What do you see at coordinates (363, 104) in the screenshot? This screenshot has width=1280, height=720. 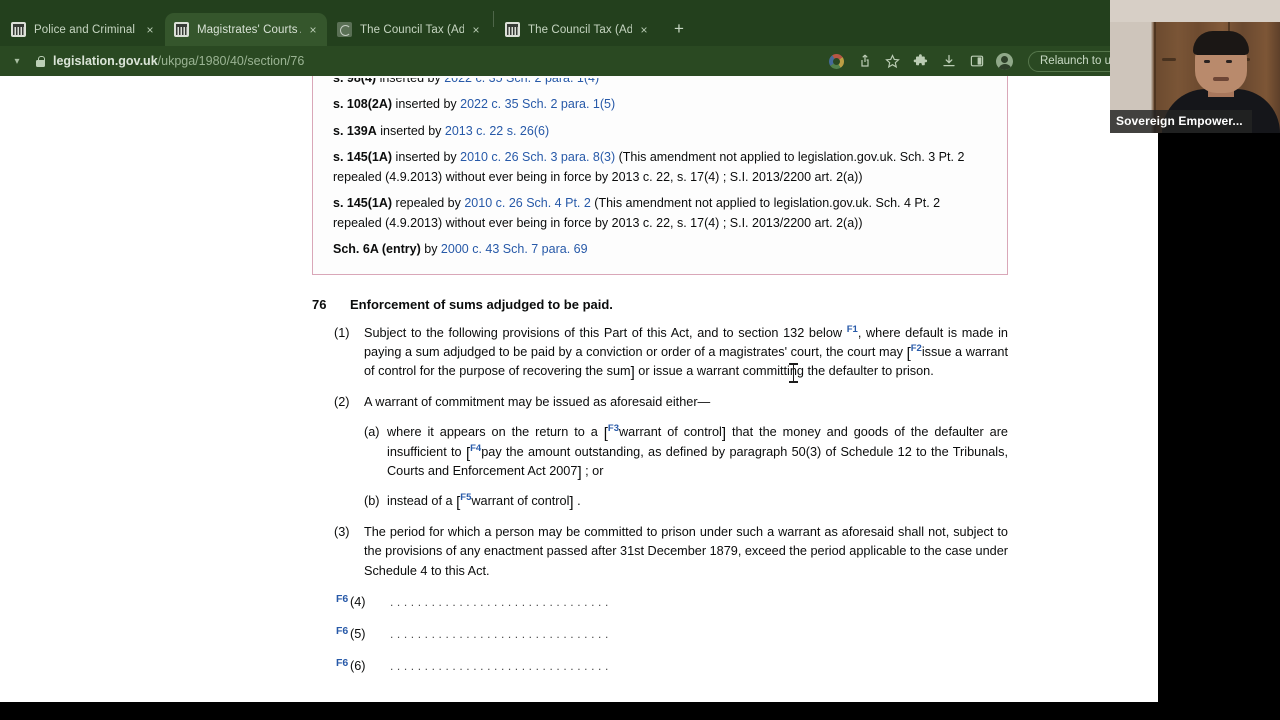 I see `amendment-ref: s. 108(2A)` at bounding box center [363, 104].